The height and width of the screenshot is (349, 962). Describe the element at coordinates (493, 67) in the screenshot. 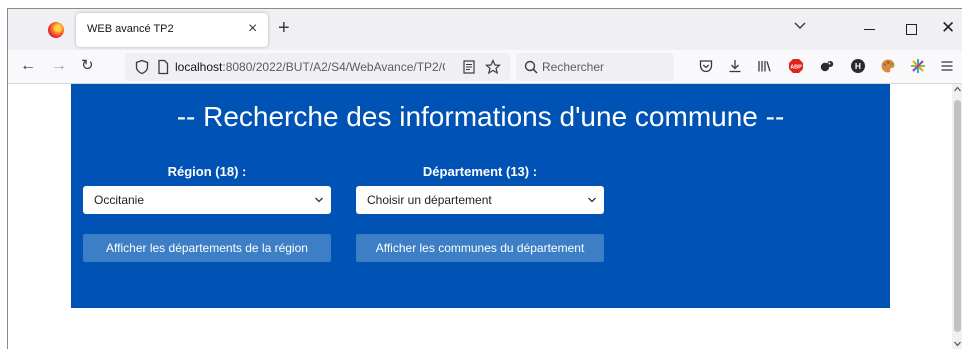

I see `bookmark-star-icon` at that location.